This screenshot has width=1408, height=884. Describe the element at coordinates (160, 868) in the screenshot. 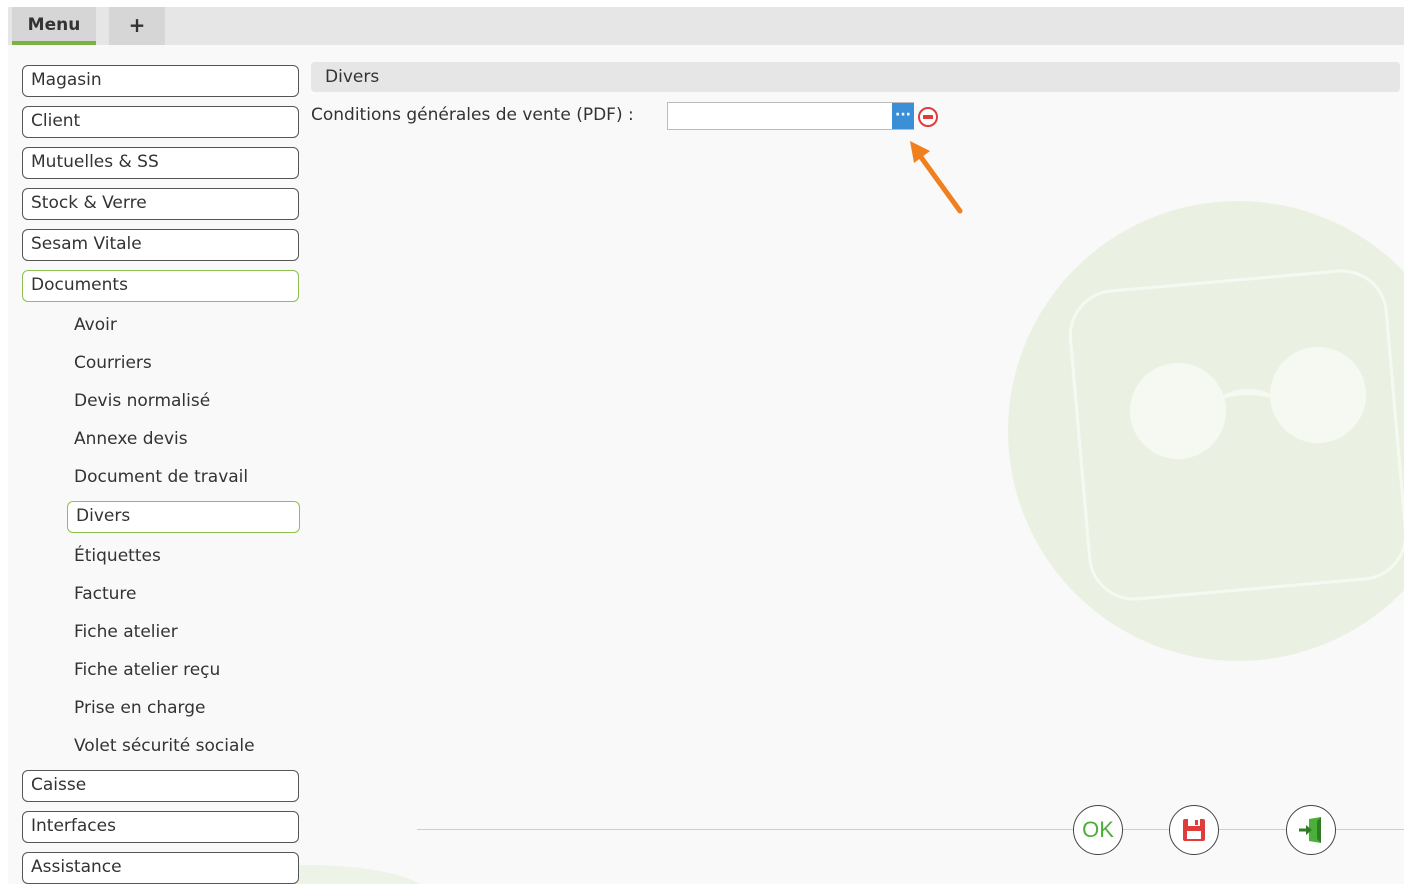

I see `sidebar-item-assistance: Assistance` at that location.